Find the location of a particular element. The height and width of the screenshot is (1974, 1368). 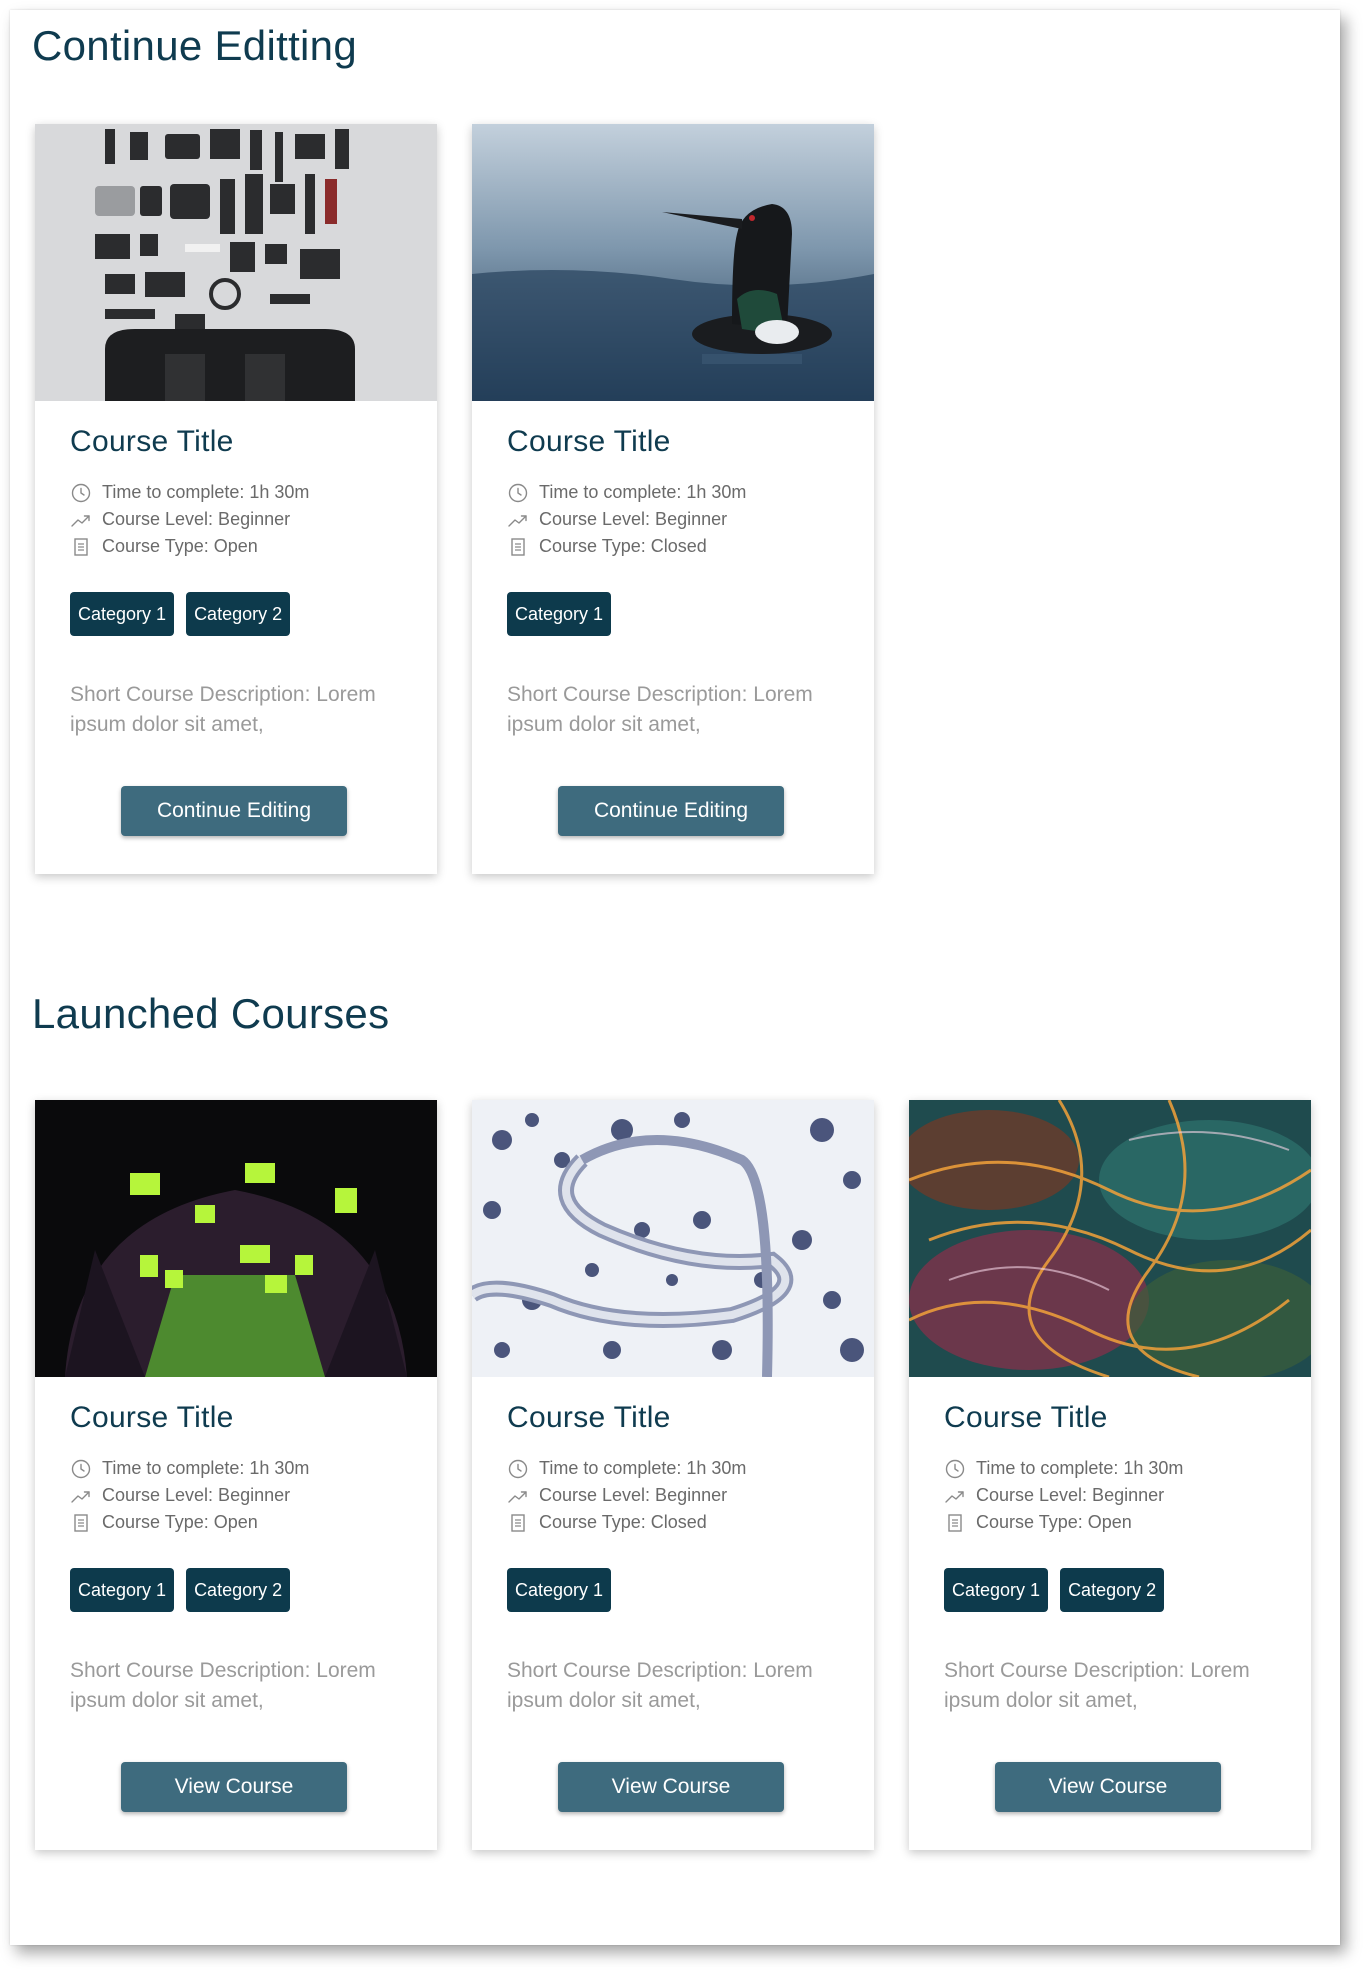

course-thumbnail-abstract-light-swirls is located at coordinates (1110, 1238).